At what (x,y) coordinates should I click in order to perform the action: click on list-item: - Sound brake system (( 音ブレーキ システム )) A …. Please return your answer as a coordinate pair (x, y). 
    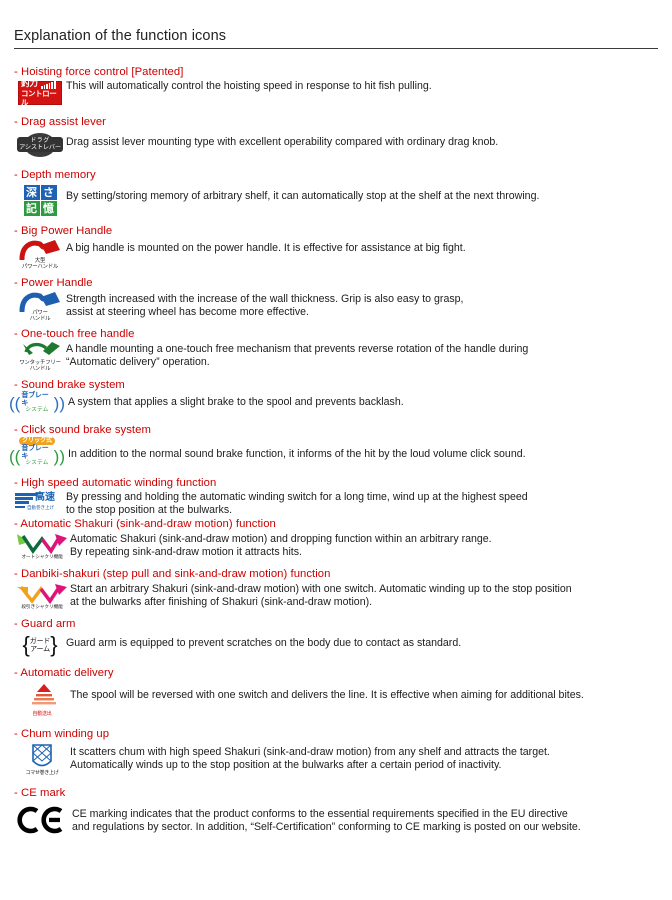
    Looking at the image, I should click on (335, 397).